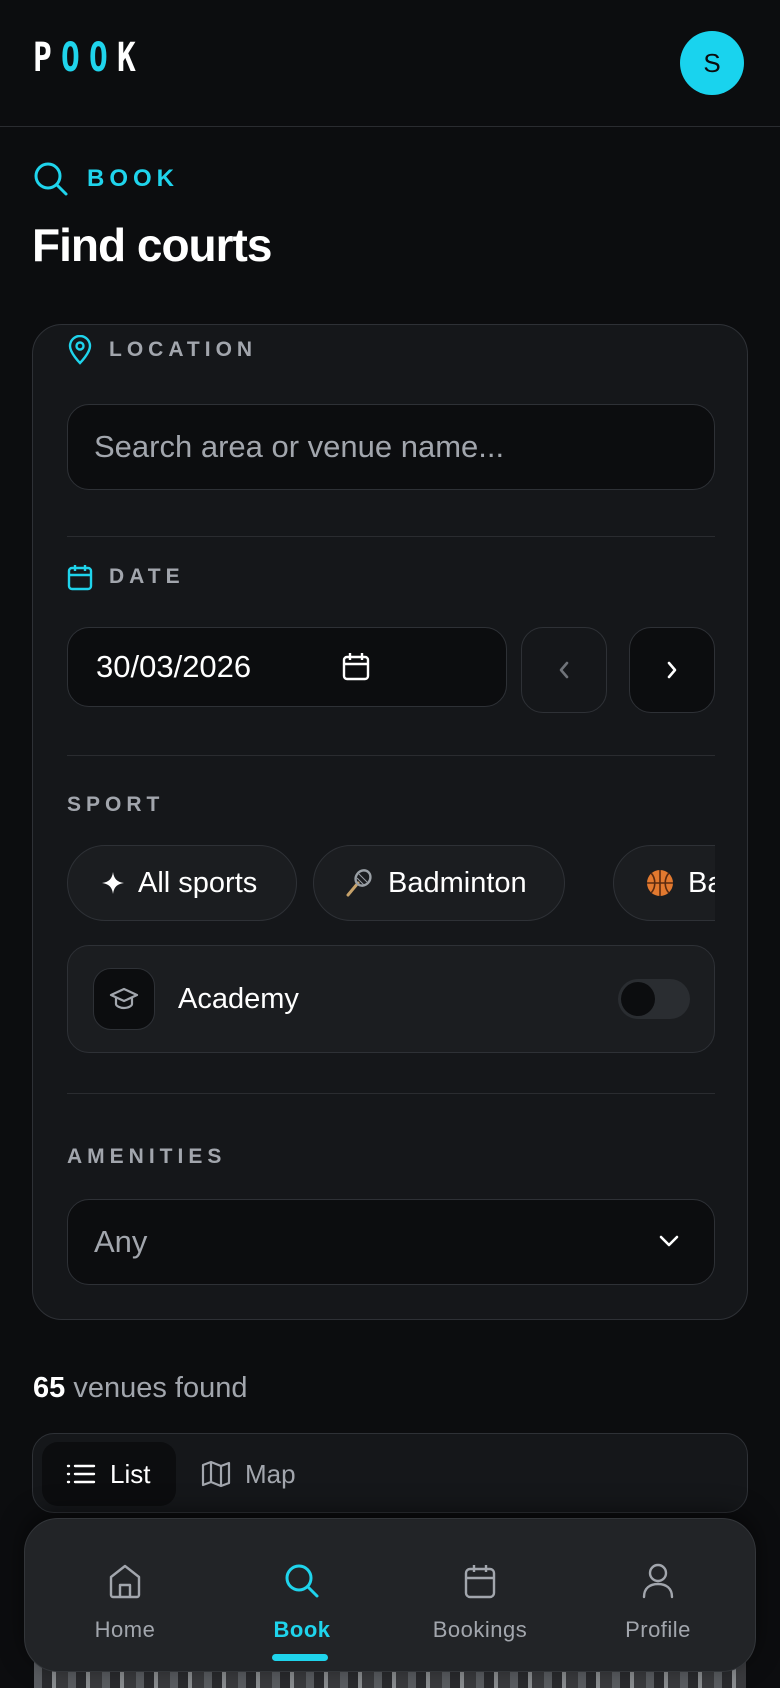 This screenshot has width=780, height=1688. Describe the element at coordinates (701, 882) in the screenshot. I see `chip-label: Basketball` at that location.